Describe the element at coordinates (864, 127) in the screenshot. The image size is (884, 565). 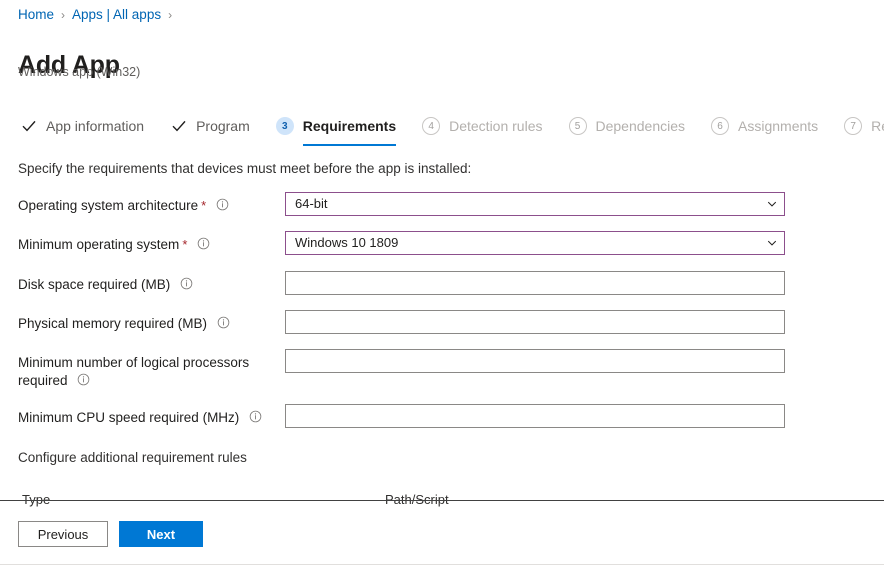
I see `wizard-step-review-create: 7 Re` at that location.